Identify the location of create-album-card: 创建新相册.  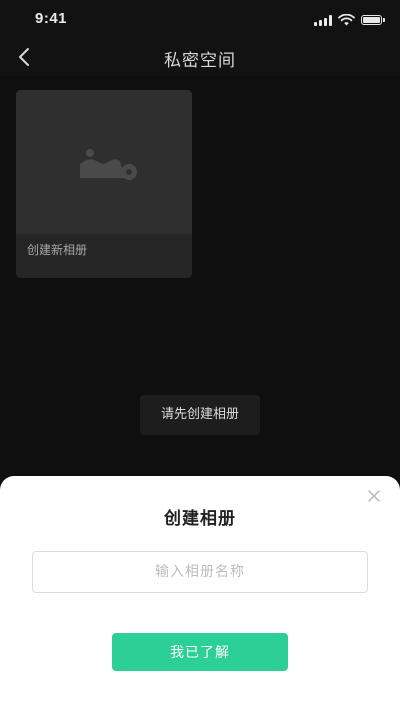
(104, 184).